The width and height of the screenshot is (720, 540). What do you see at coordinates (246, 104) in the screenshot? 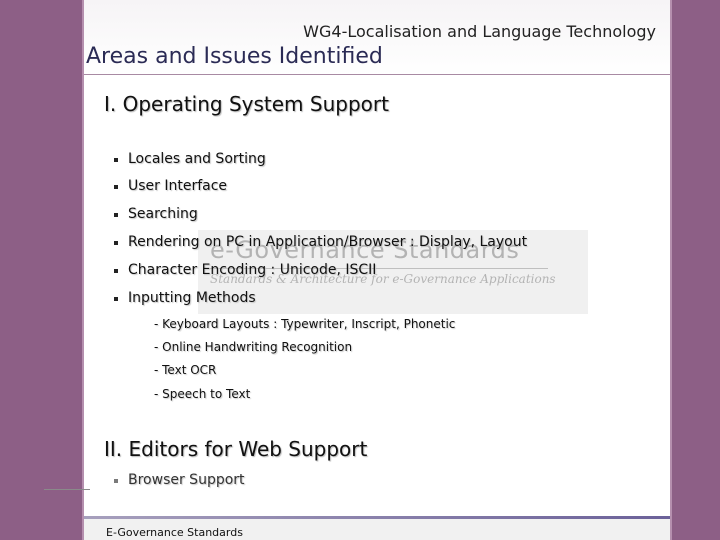
I see `section-heading-os-support: I. Operating System Support` at bounding box center [246, 104].